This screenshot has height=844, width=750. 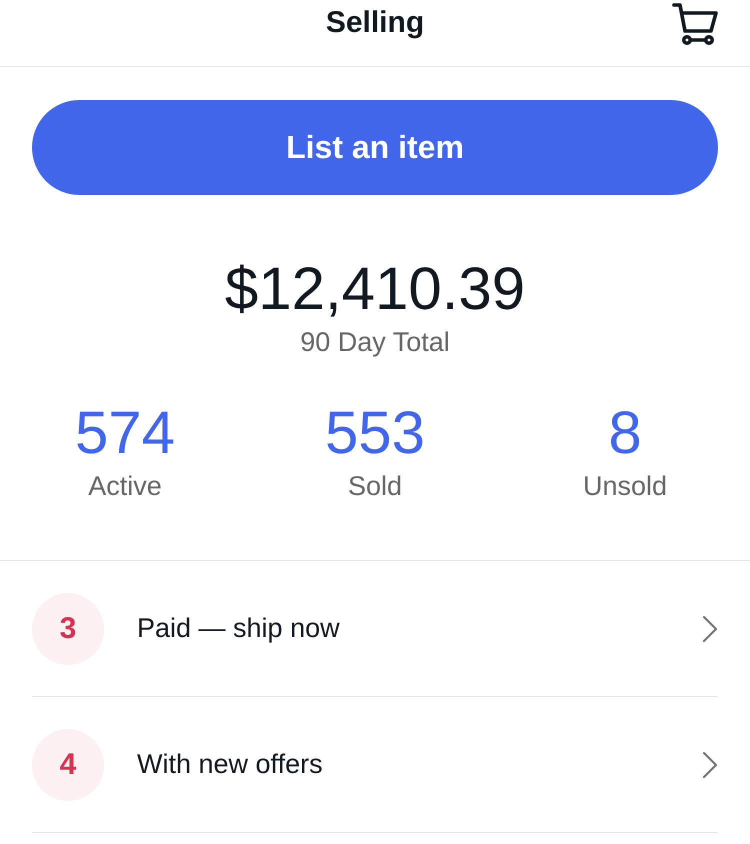 What do you see at coordinates (68, 764) in the screenshot?
I see `count-badge: 4` at bounding box center [68, 764].